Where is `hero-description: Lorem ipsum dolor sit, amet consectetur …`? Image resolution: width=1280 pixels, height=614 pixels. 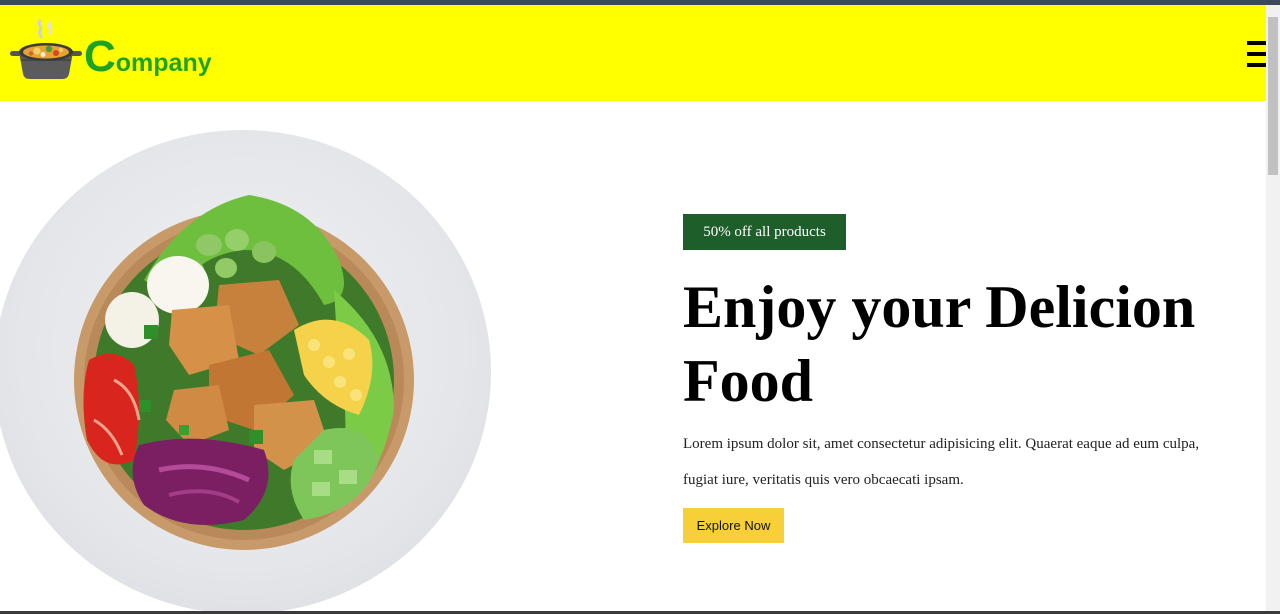
hero-description: Lorem ipsum dolor sit, amet consectetur … is located at coordinates (941, 462).